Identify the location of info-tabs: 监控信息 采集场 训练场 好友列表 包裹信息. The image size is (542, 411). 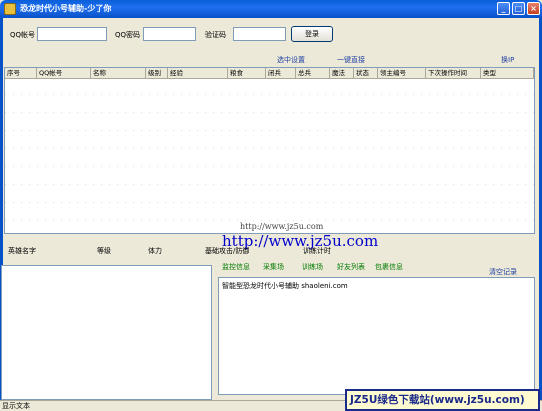
(376, 268).